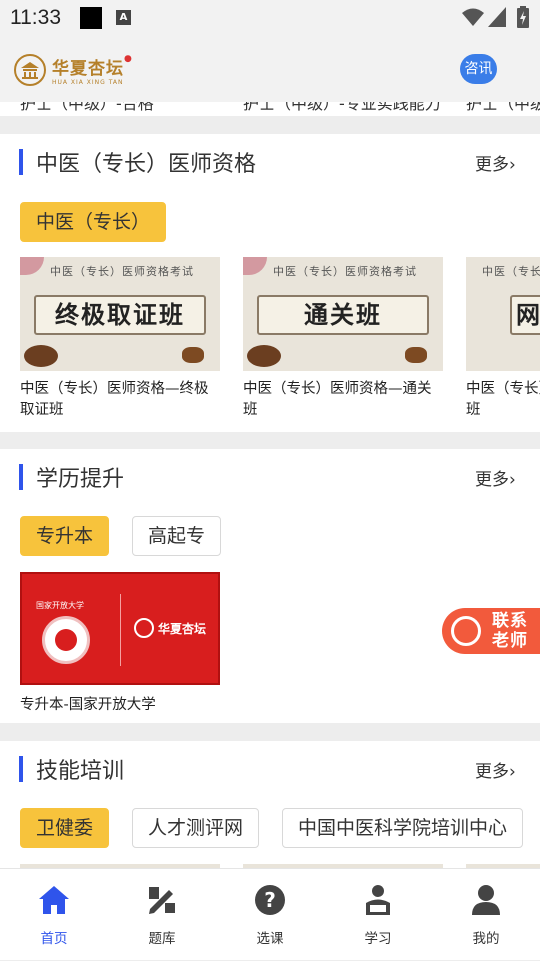  I want to click on section-header: 技能培训 更多›, so click(270, 769).